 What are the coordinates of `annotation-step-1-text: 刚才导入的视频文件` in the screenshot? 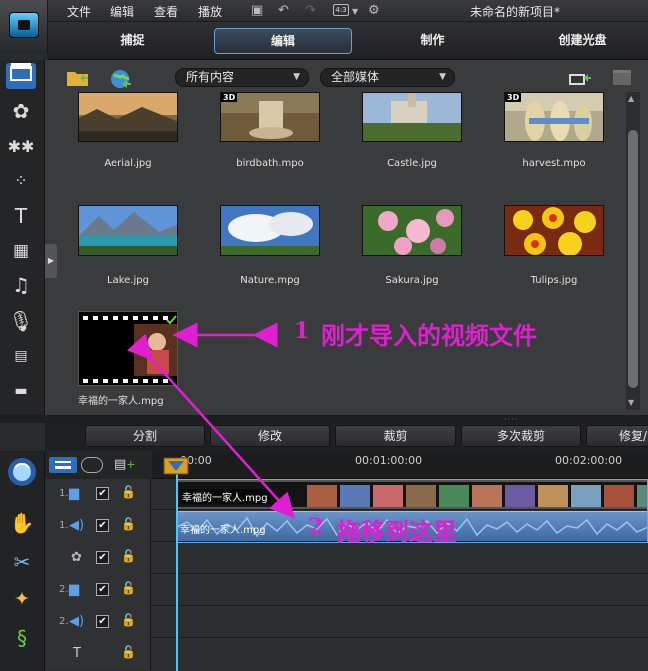 It's located at (429, 335).